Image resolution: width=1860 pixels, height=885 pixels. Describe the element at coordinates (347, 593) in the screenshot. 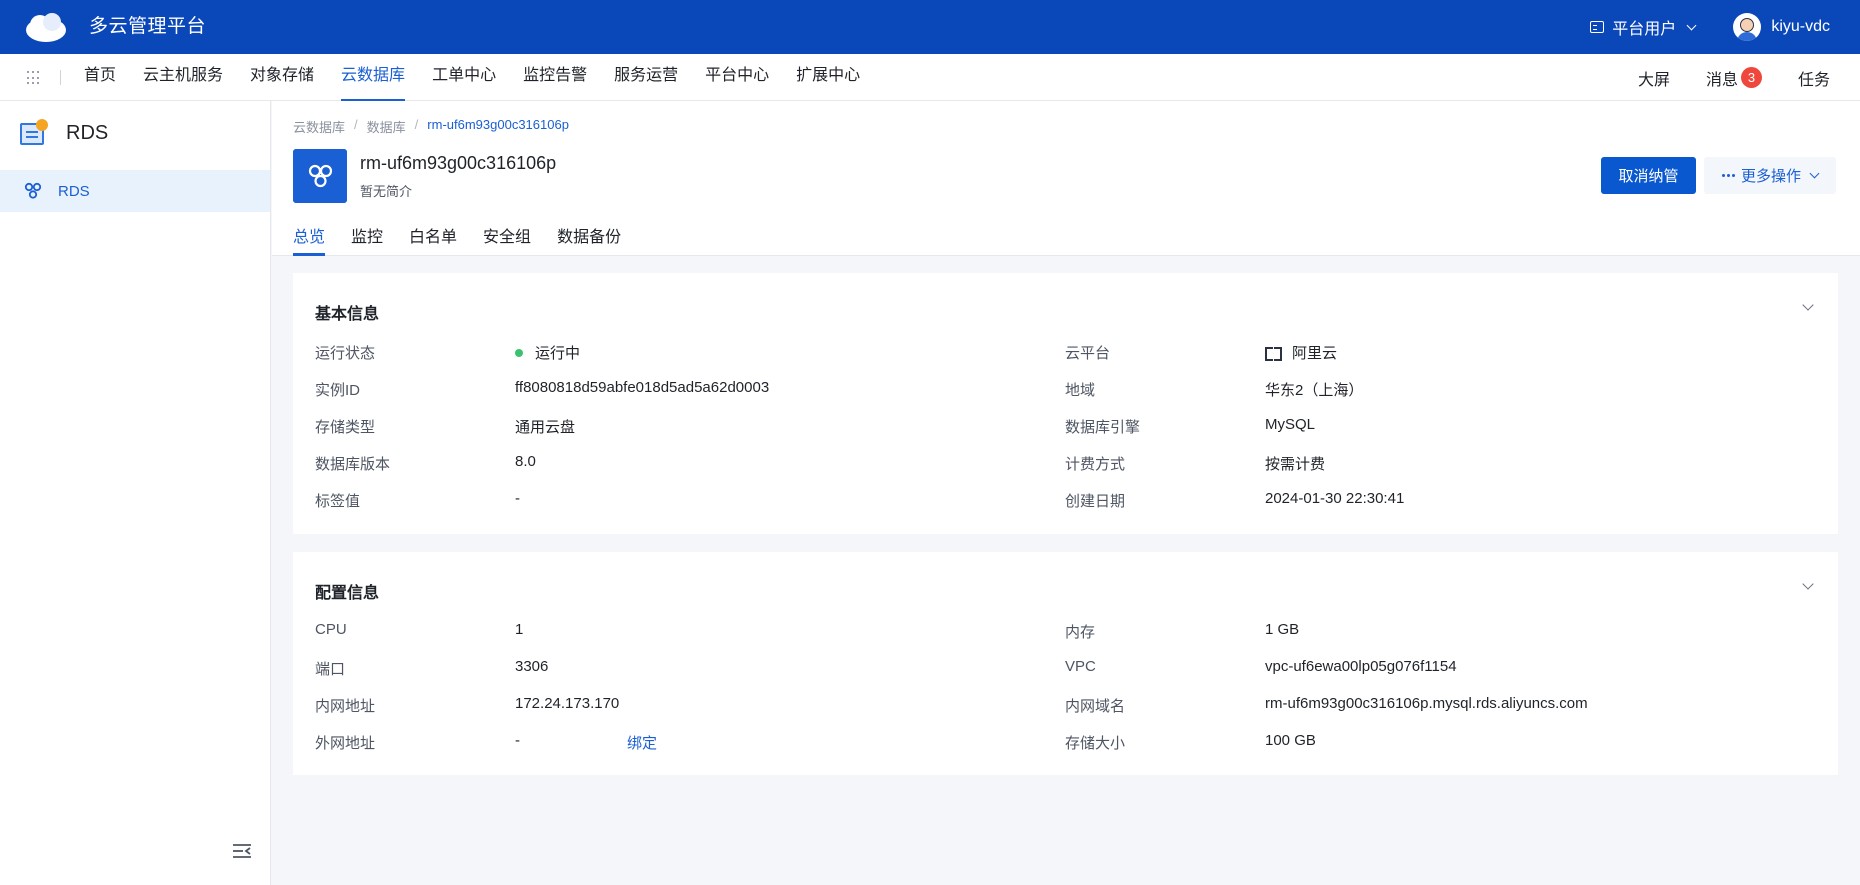

I see `card-title: 配置信息` at that location.